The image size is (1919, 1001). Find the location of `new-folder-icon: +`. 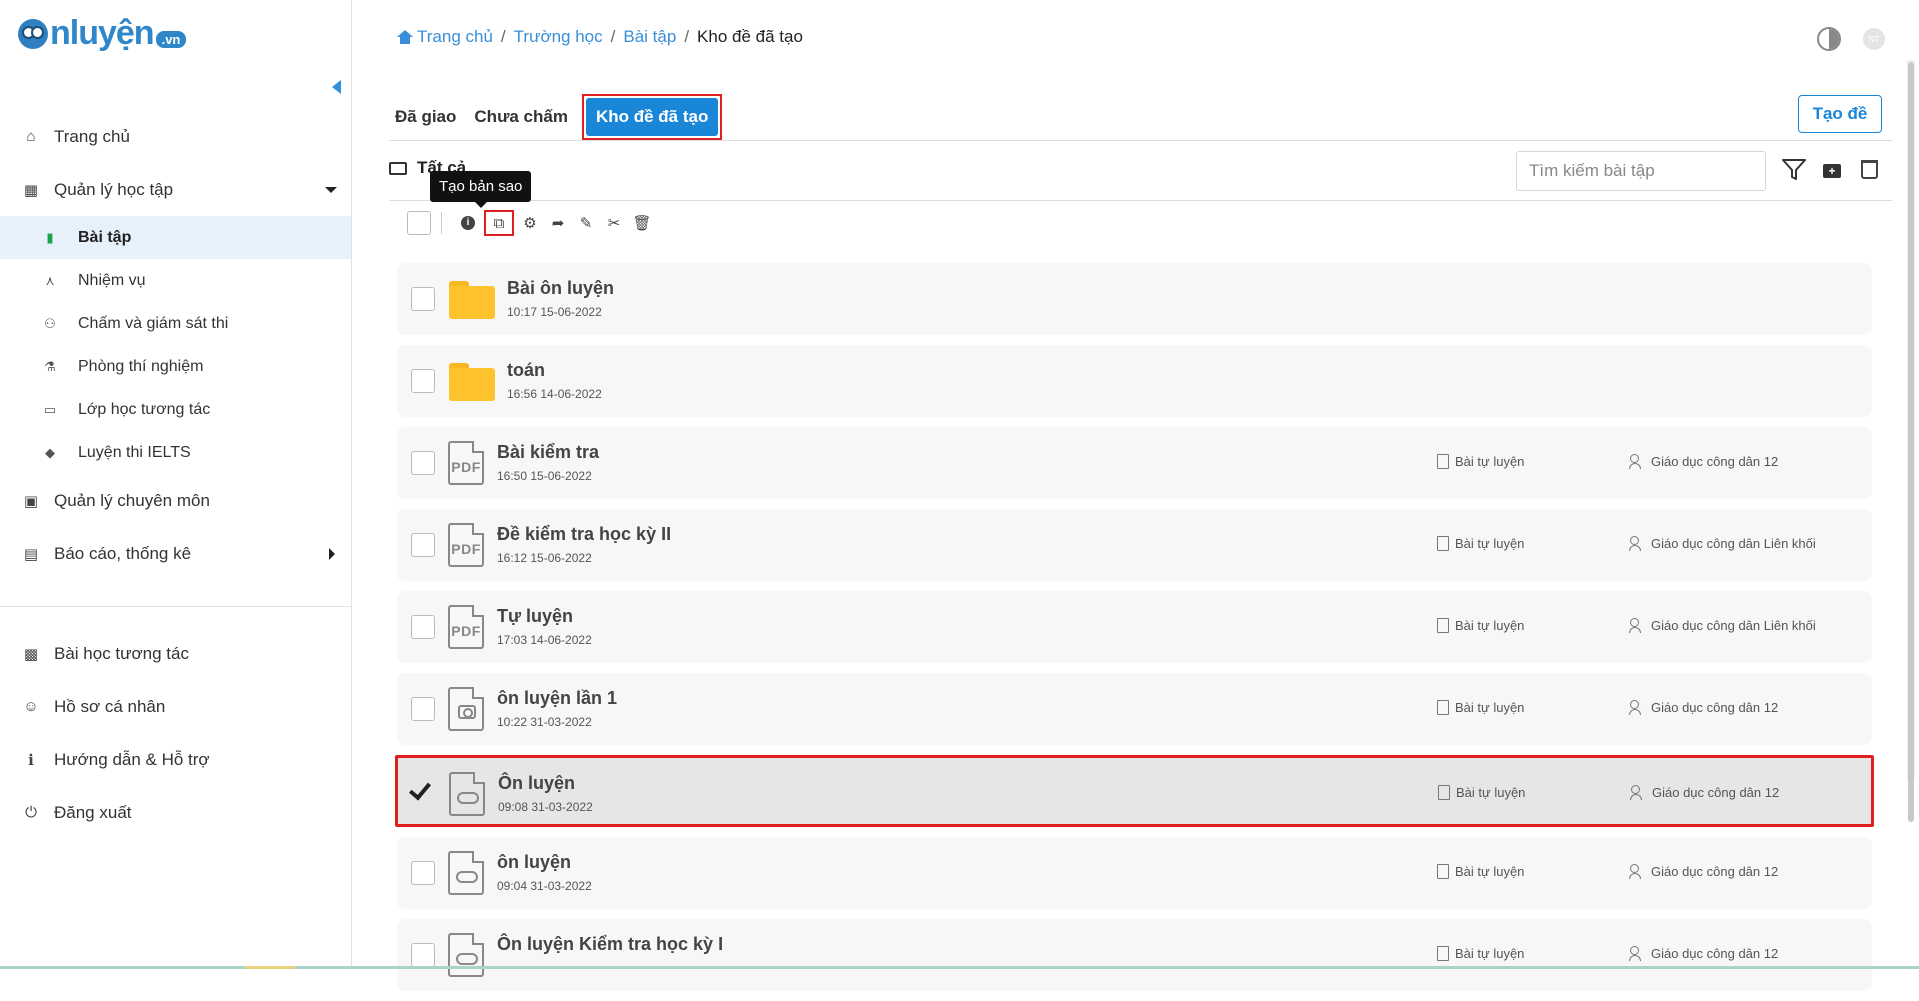

new-folder-icon: + is located at coordinates (1832, 171).